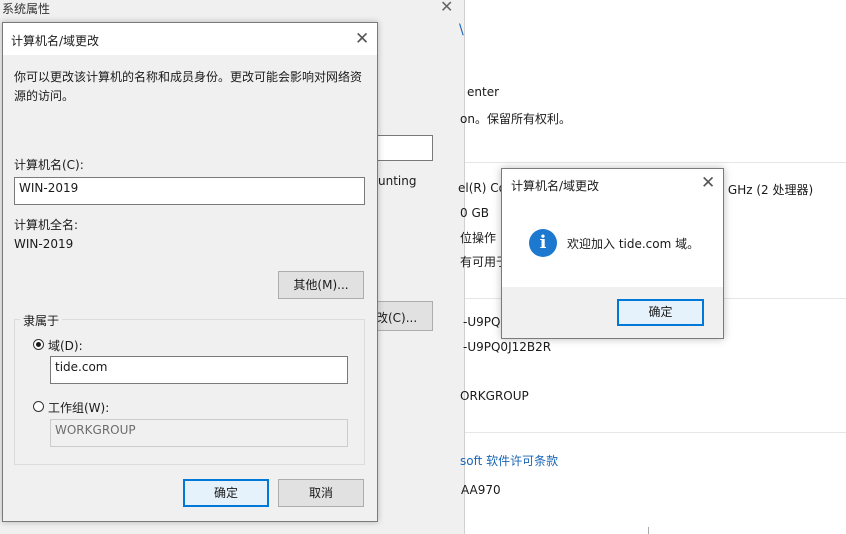 The height and width of the screenshot is (534, 846). I want to click on domain-input-value: tide.com, so click(81, 367).